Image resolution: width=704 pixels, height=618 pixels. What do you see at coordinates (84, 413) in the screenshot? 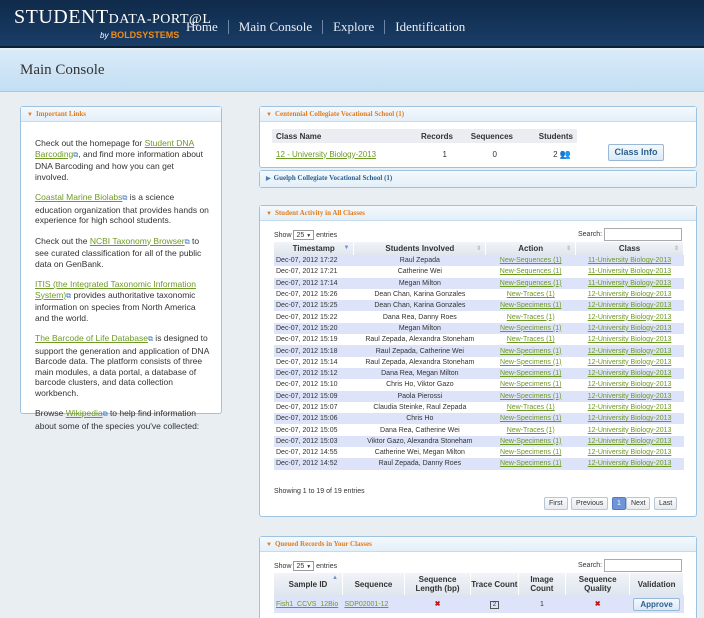
I see `wikipedia-link: Wikipedia` at bounding box center [84, 413].